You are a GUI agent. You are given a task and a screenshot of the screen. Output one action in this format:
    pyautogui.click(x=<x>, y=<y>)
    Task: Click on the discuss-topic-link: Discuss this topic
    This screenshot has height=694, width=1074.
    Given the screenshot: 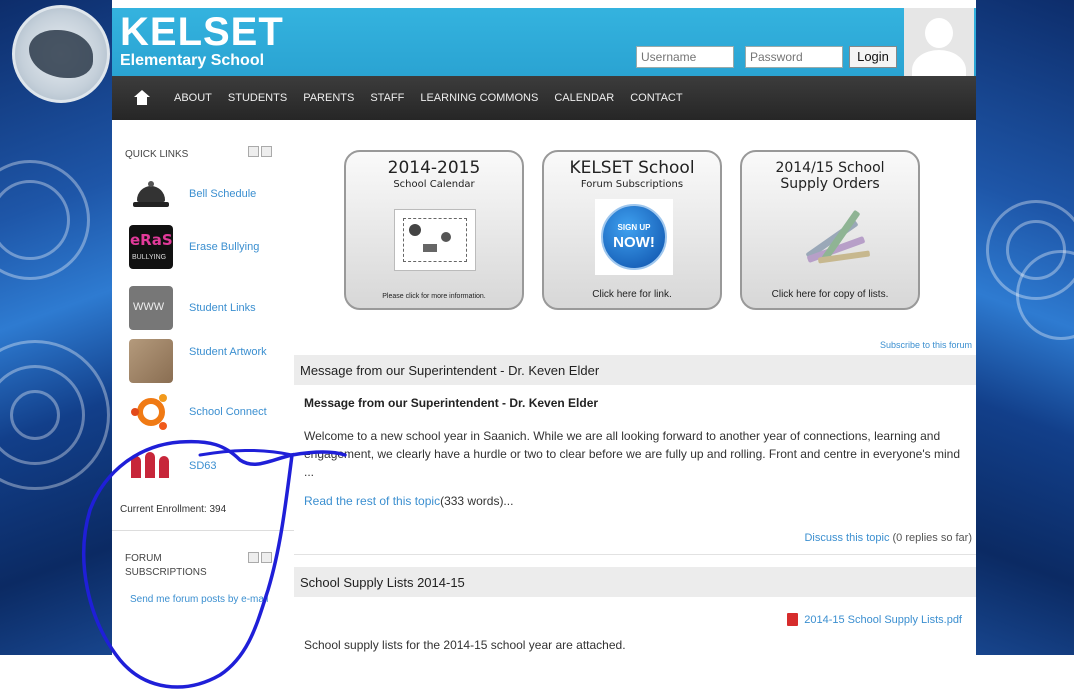 What is the action you would take?
    pyautogui.click(x=846, y=538)
    